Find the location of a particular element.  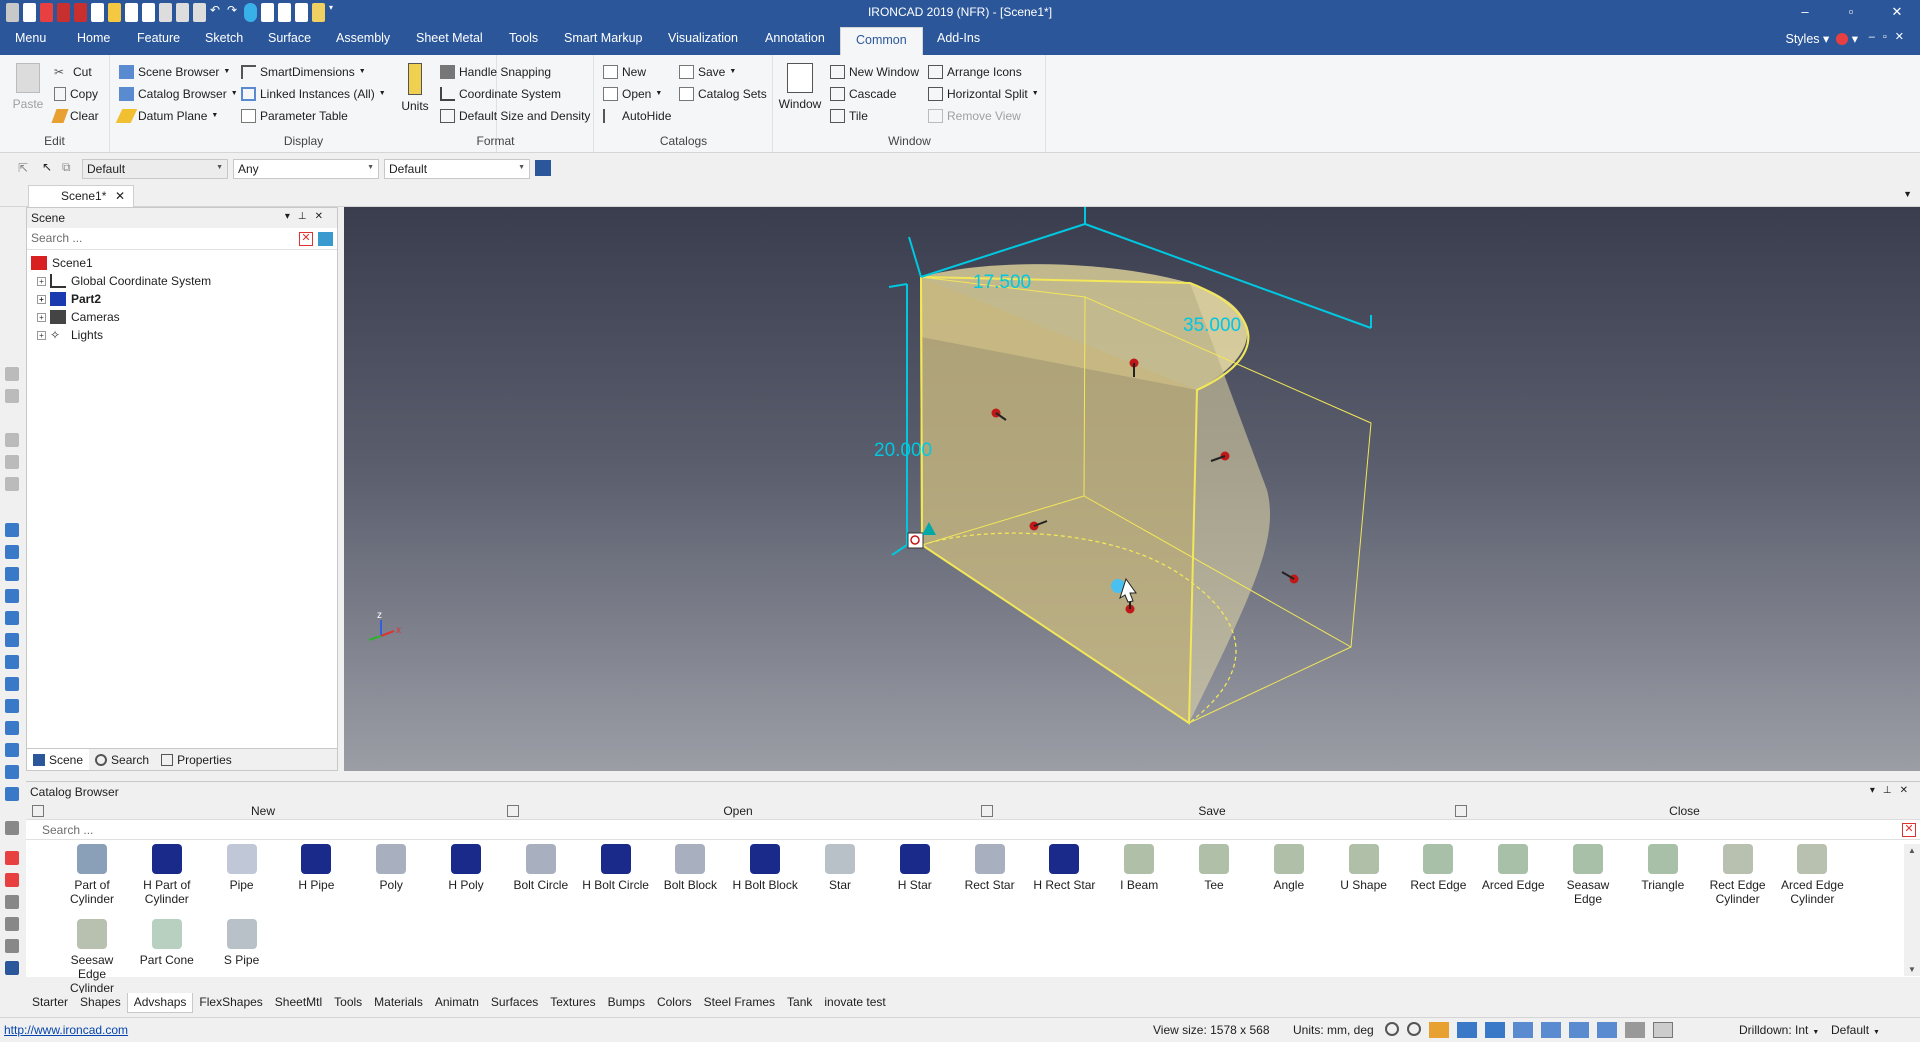

catalog-item: I Beam is located at coordinates (1139, 868).